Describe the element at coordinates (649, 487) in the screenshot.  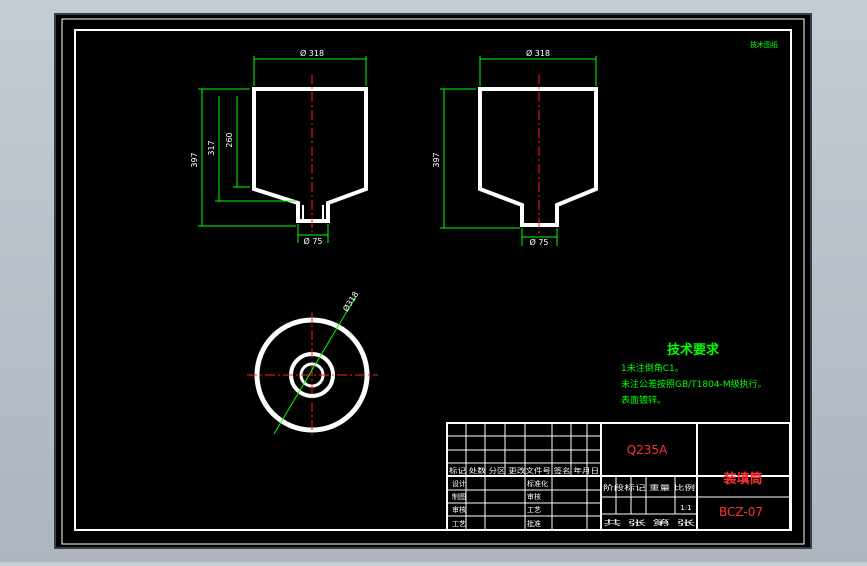
I see `stage-labels: 阶段标记 重量 比例` at that location.